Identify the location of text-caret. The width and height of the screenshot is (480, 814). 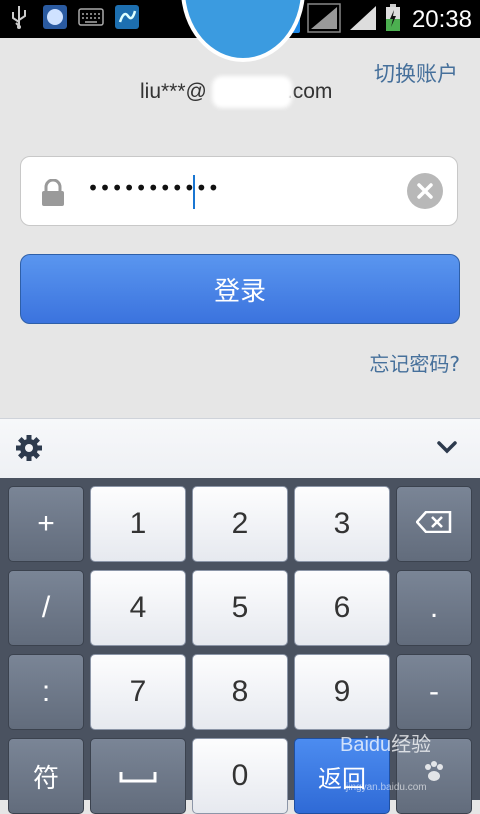
(194, 192).